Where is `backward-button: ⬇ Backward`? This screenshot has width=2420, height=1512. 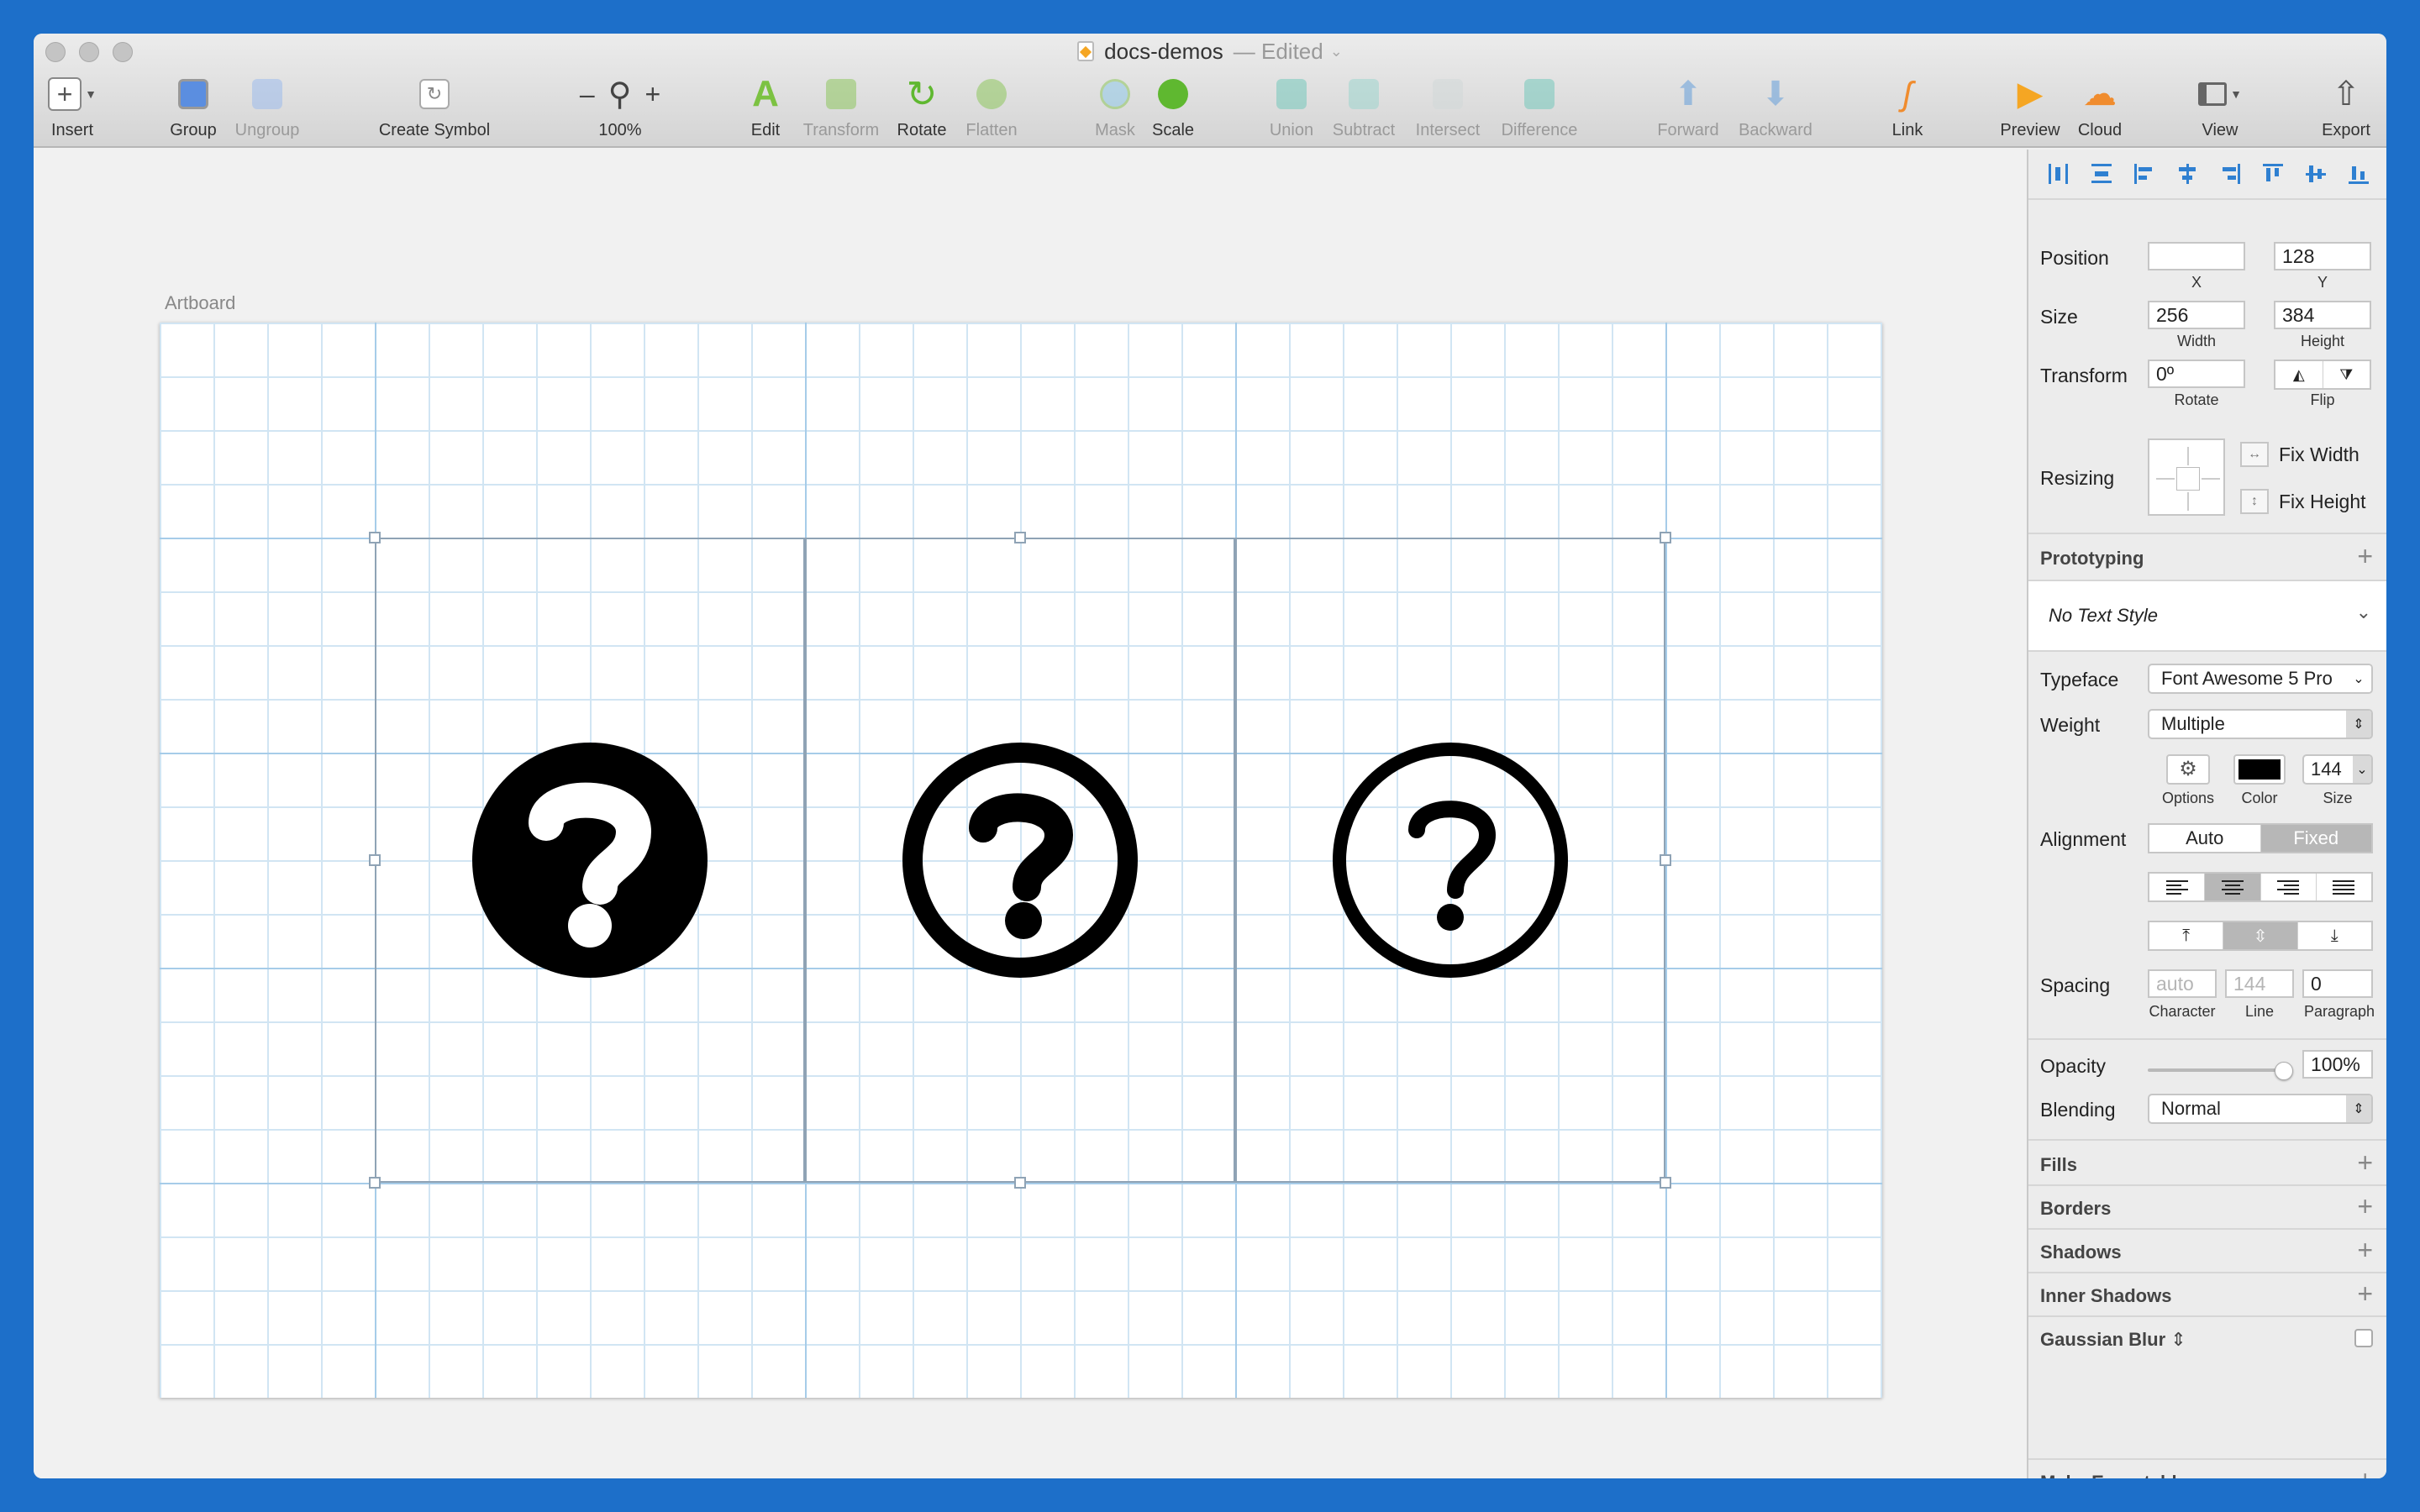 backward-button: ⬇ Backward is located at coordinates (1775, 105).